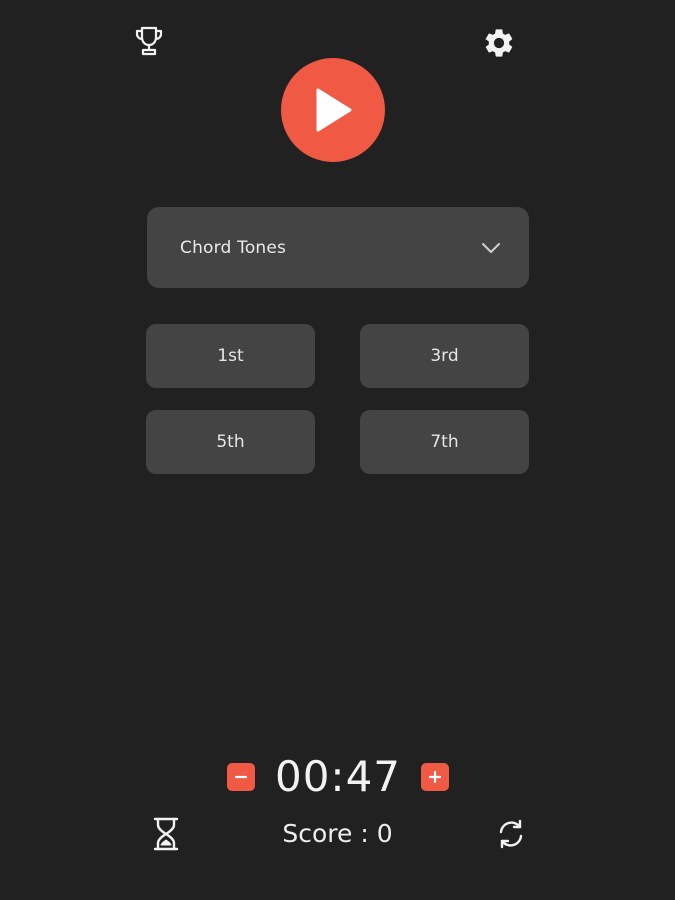 The height and width of the screenshot is (900, 675). I want to click on increase-time-button, so click(435, 777).